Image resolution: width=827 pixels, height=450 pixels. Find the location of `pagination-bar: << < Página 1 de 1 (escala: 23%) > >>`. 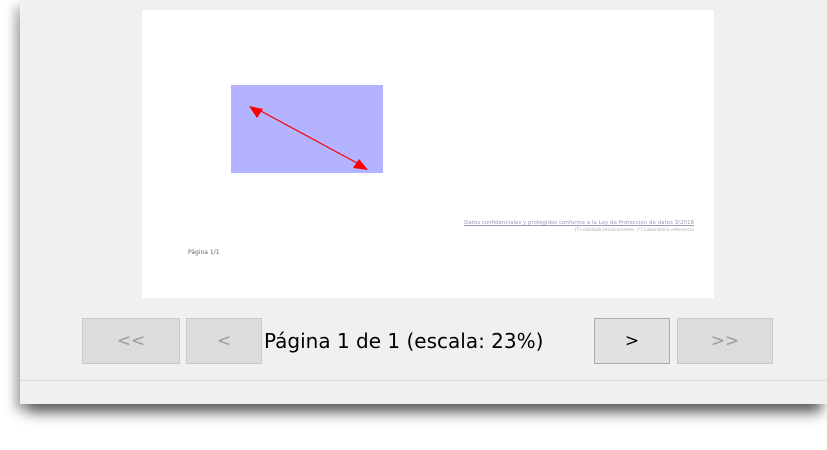

pagination-bar: << < Página 1 de 1 (escala: 23%) > >> is located at coordinates (423, 342).